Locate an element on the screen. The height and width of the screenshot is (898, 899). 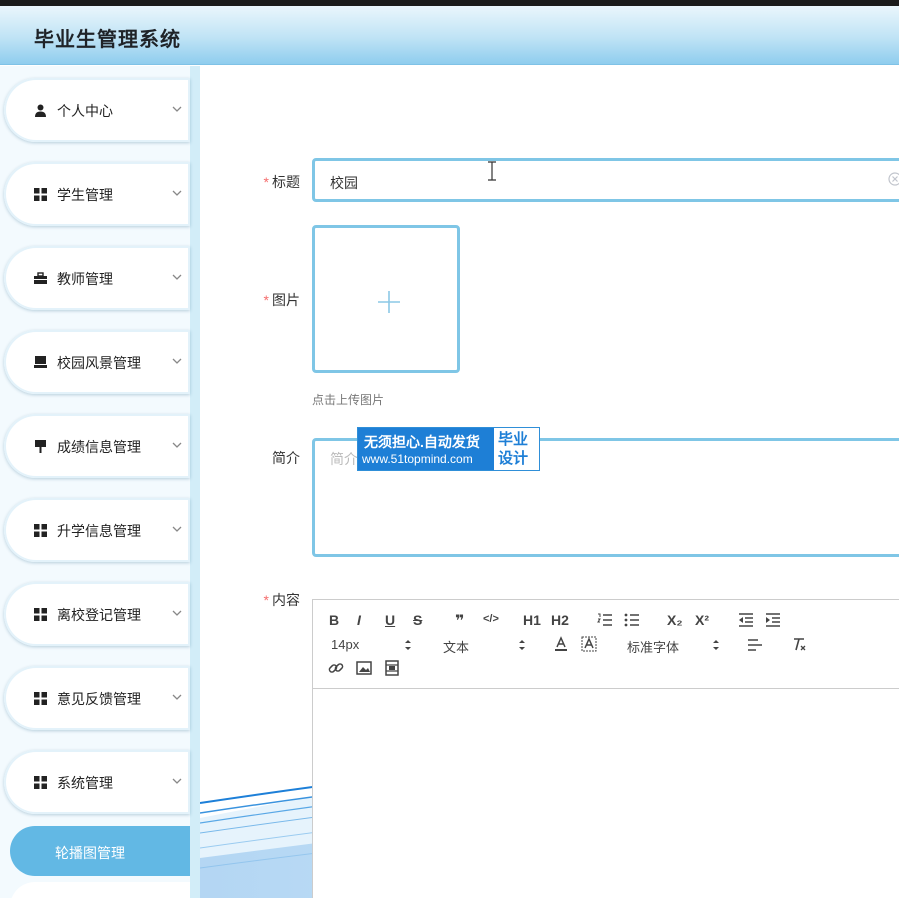
sidebar-item-label: 教师管理 is located at coordinates (85, 279).